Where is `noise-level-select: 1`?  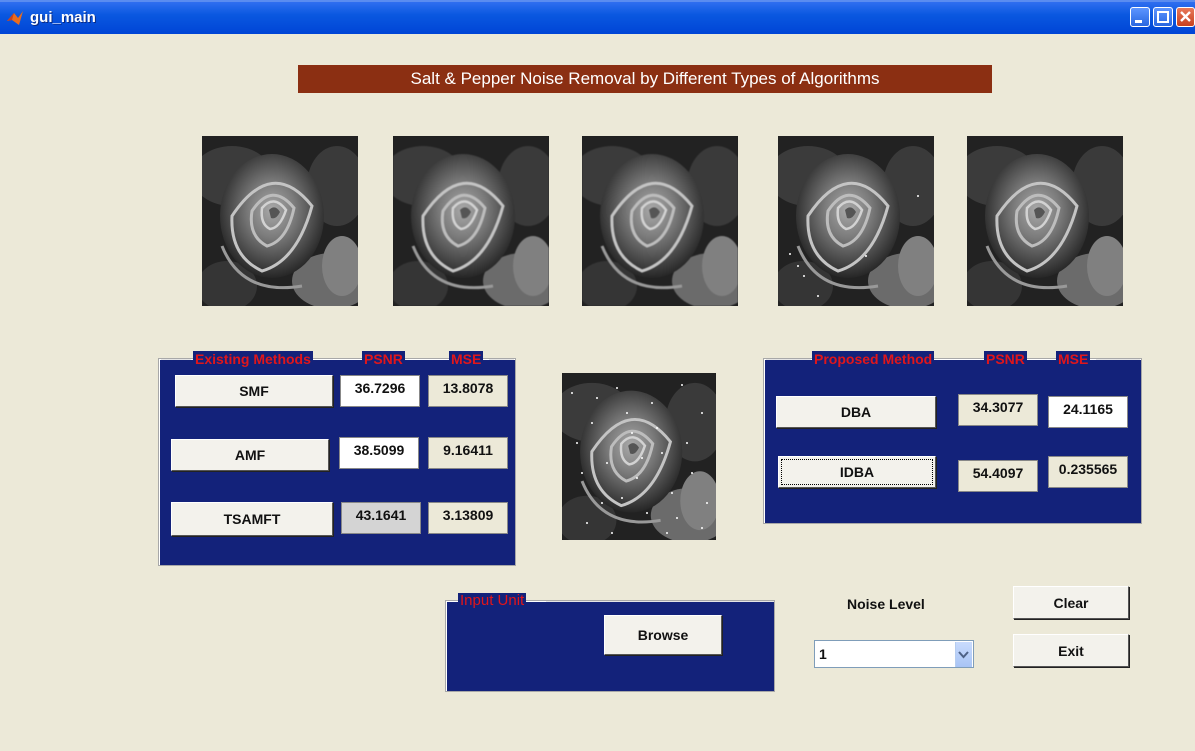 noise-level-select: 1 is located at coordinates (894, 654).